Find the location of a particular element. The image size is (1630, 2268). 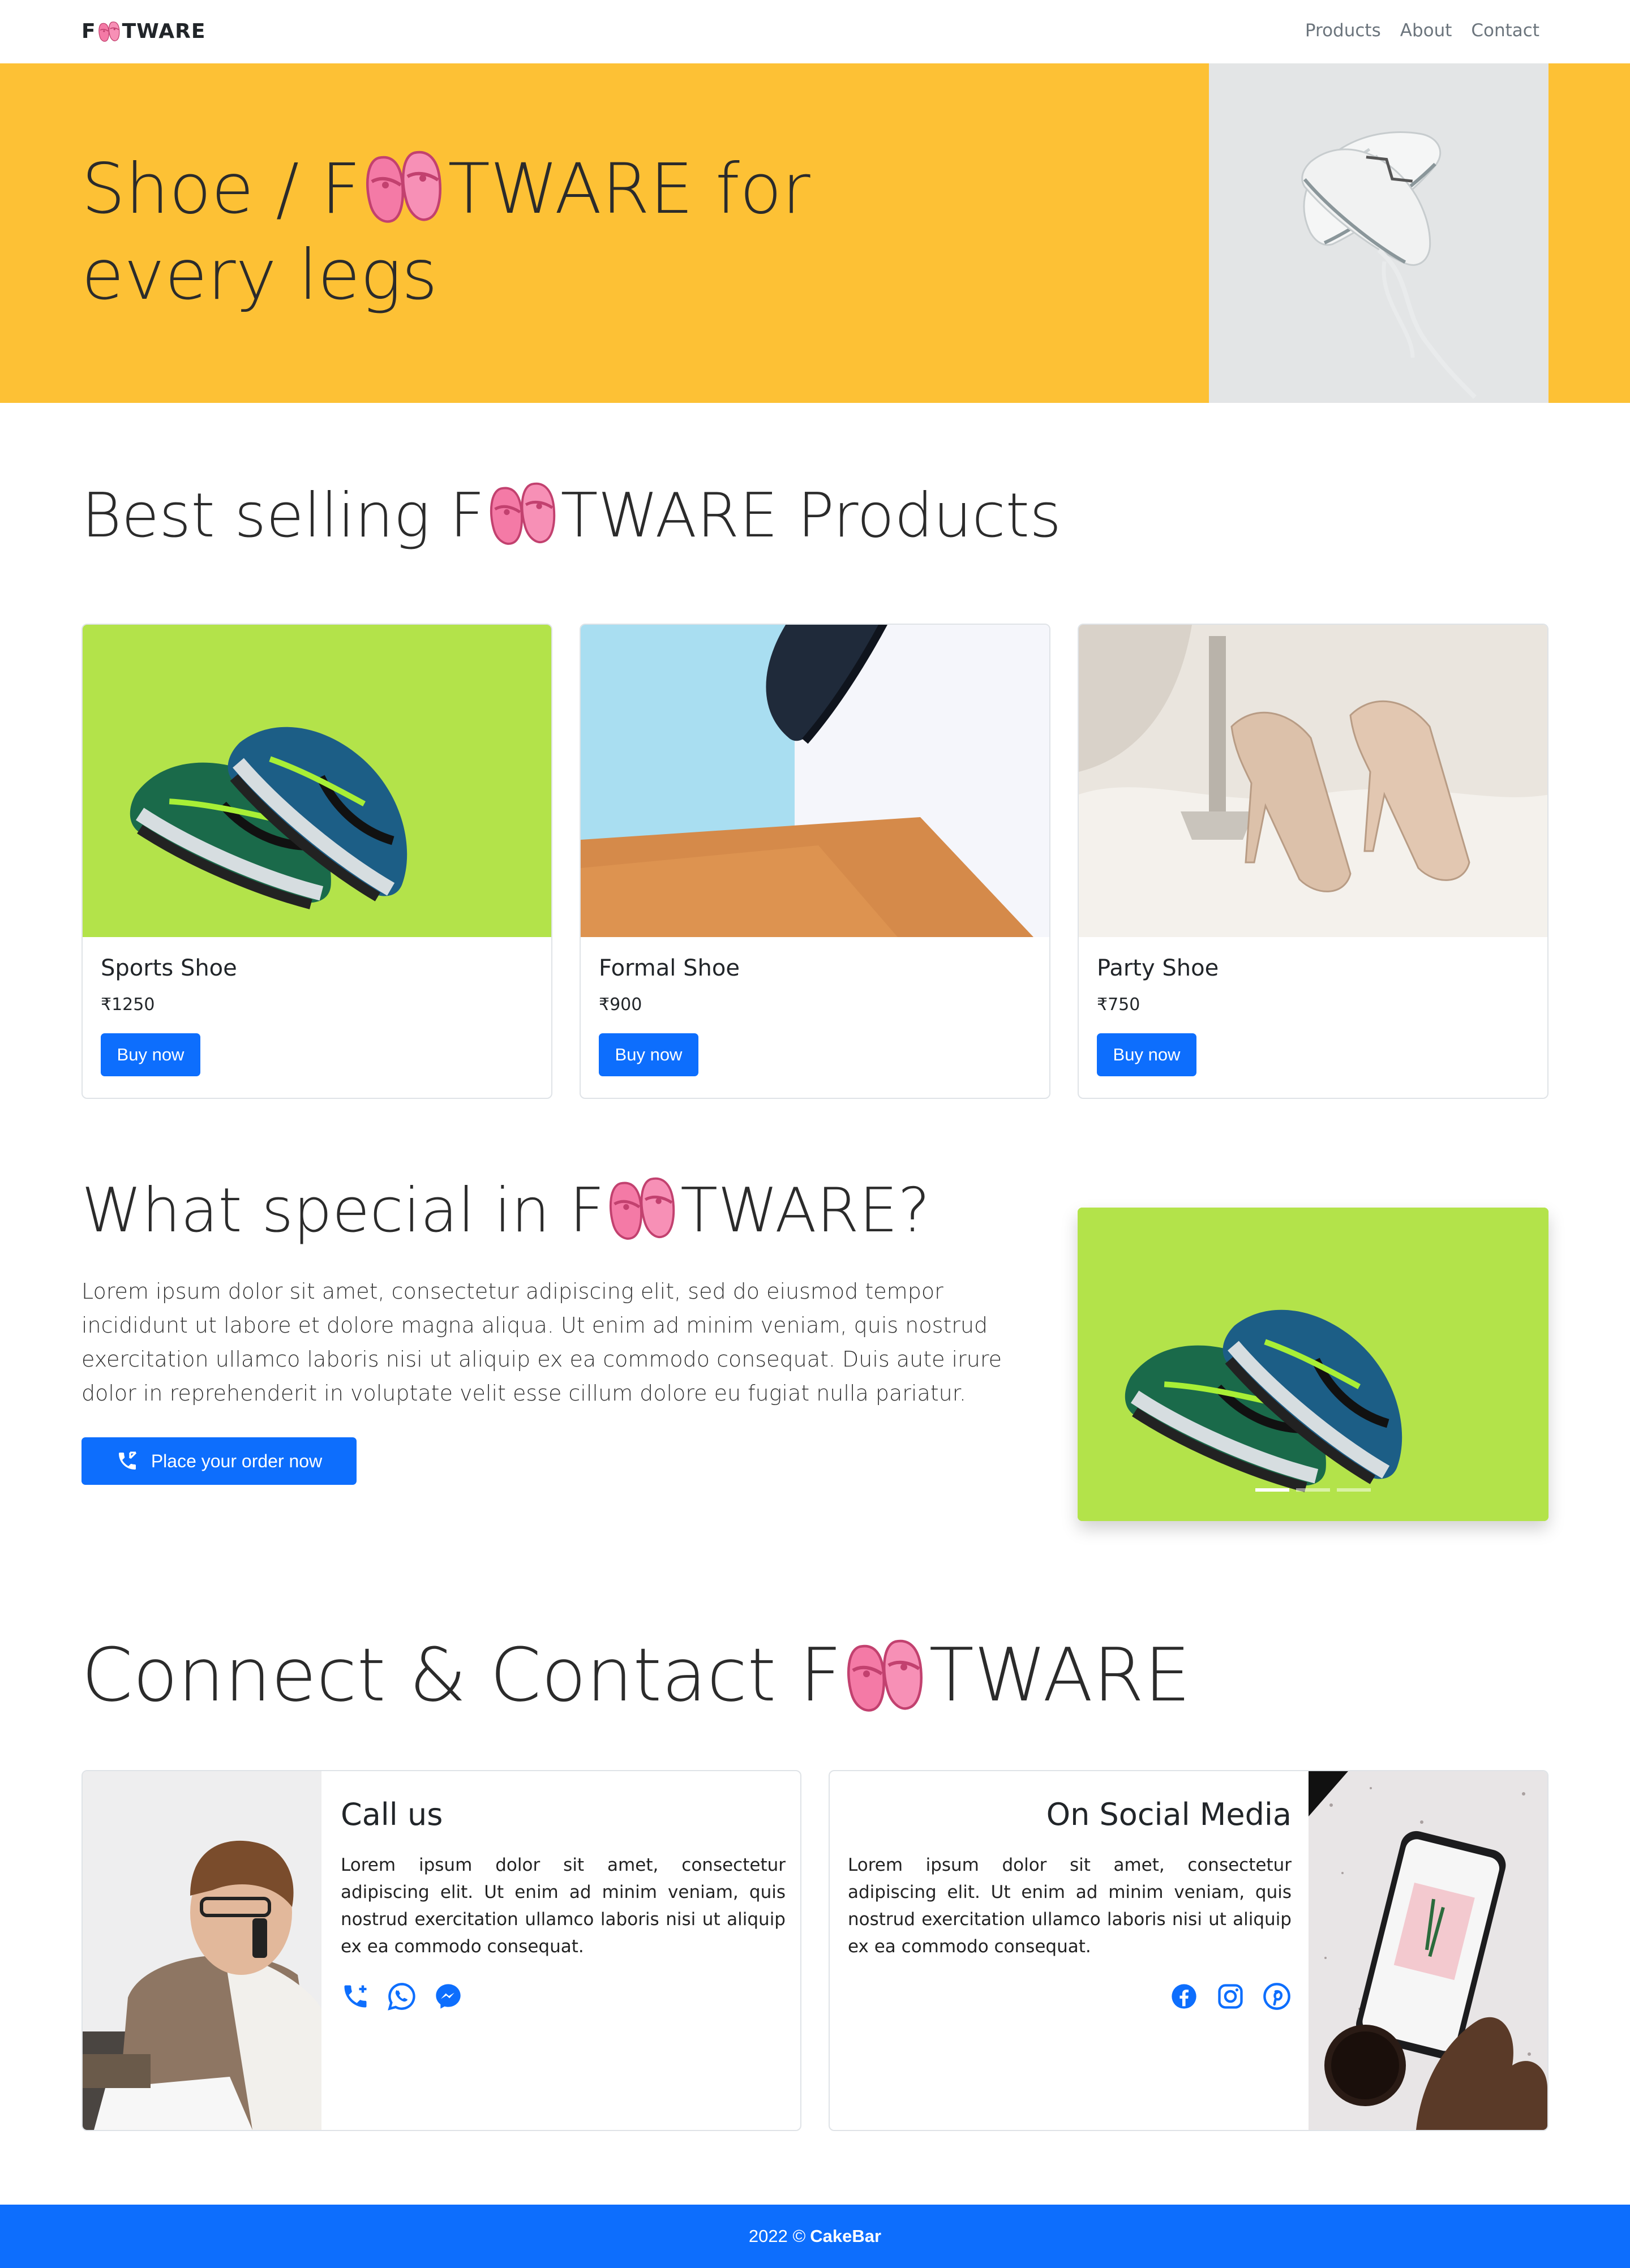

brand-logo: F TWARE is located at coordinates (143, 31).